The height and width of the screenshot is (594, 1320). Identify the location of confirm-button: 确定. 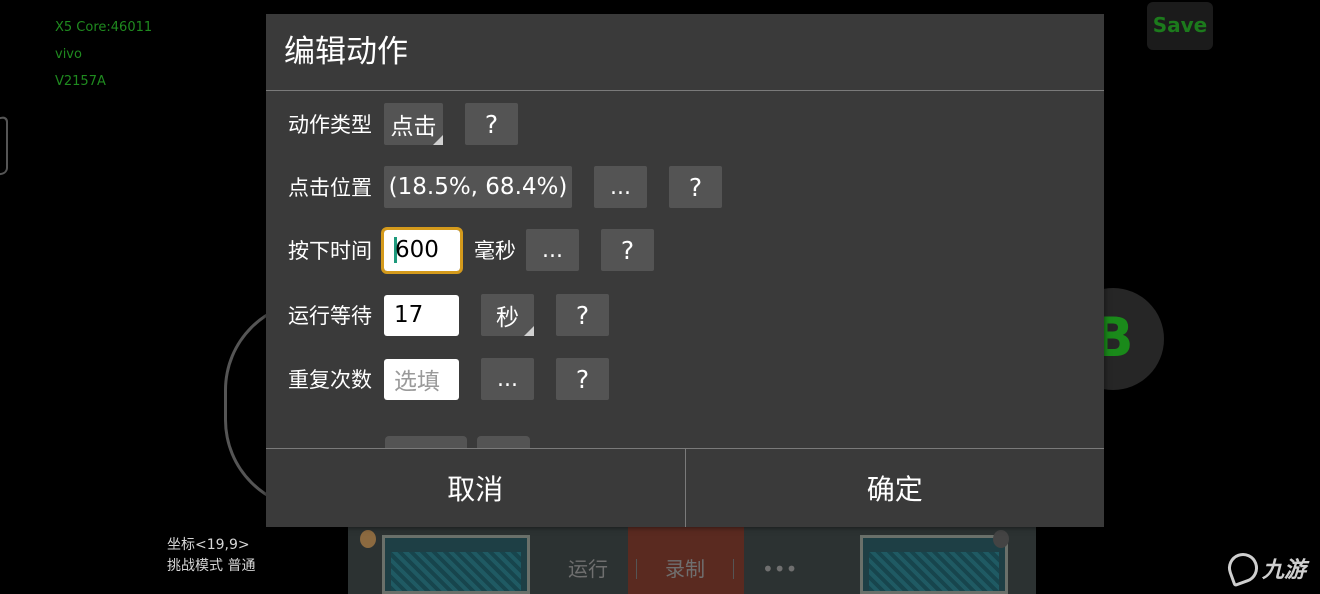
(895, 488).